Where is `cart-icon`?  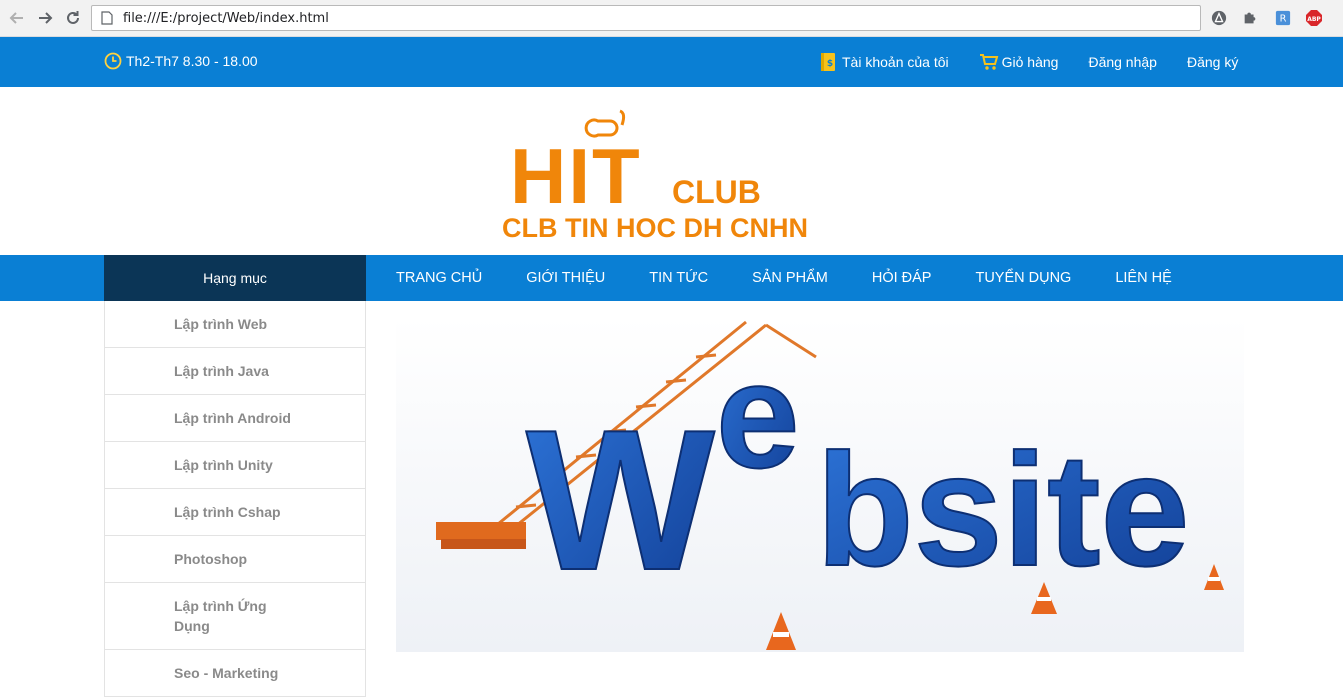
cart-icon is located at coordinates (988, 62).